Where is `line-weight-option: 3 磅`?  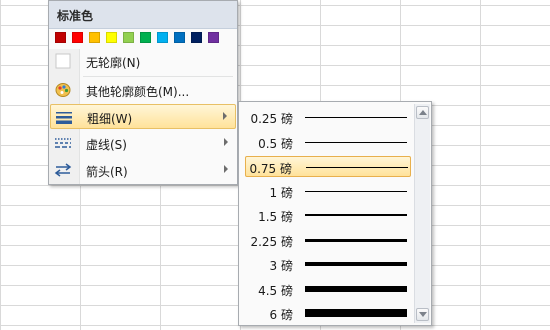
line-weight-option: 3 磅 is located at coordinates (328, 264).